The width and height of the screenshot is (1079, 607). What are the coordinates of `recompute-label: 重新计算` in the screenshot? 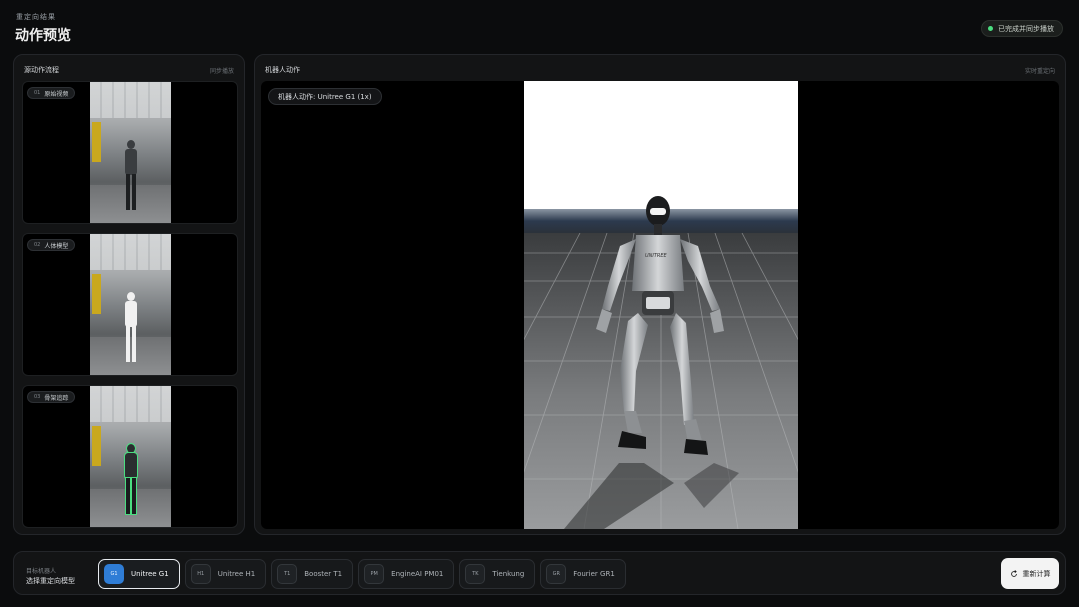 It's located at (1036, 573).